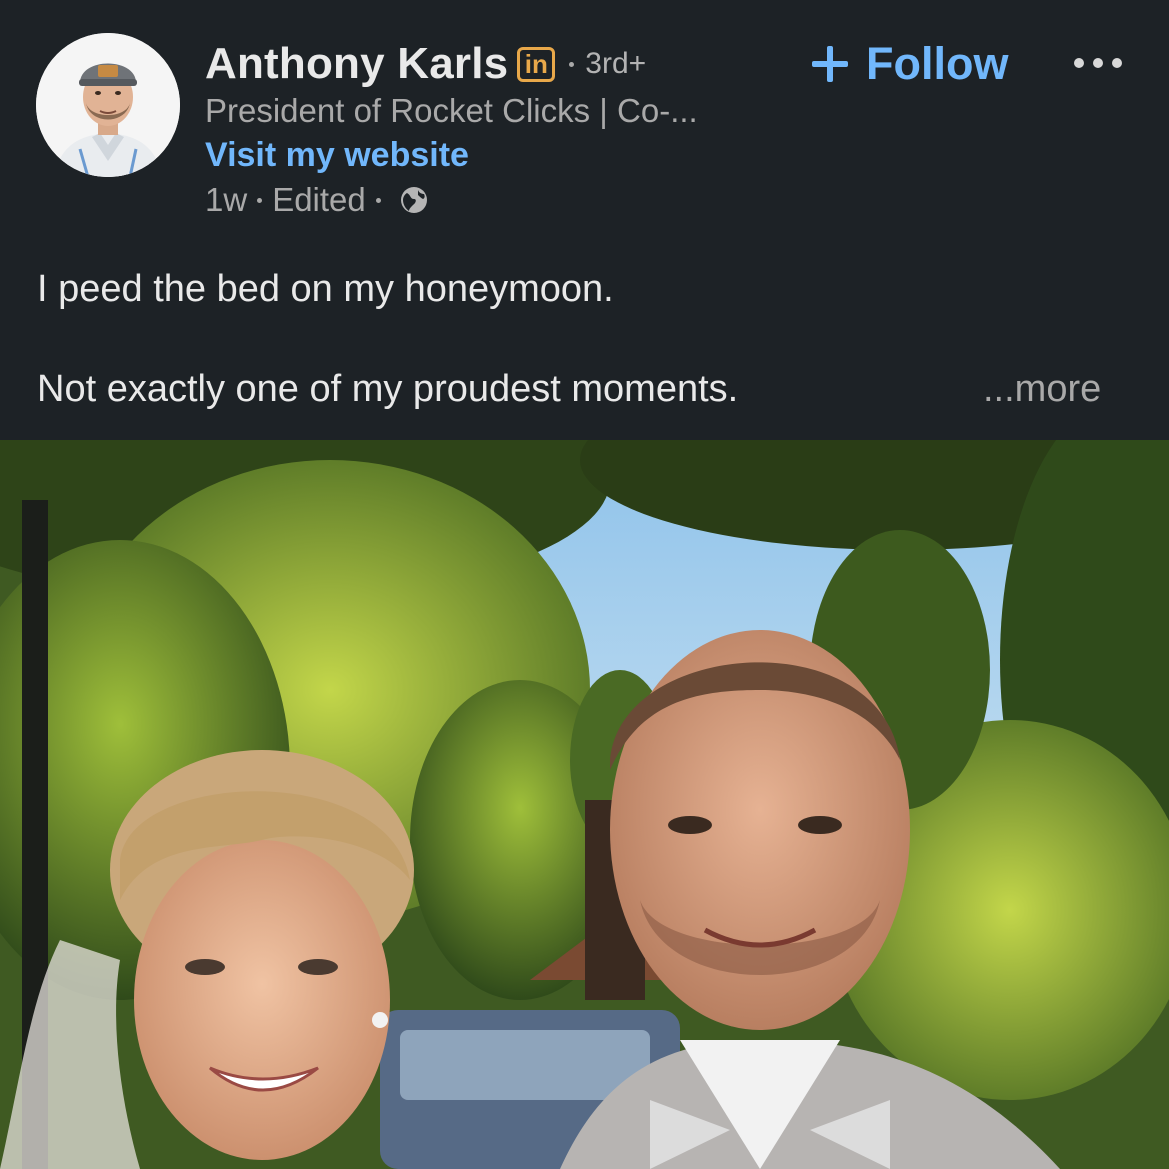 Image resolution: width=1169 pixels, height=1169 pixels. Describe the element at coordinates (325, 289) in the screenshot. I see `post-text-line-1: I peed the bed on my honeymoon.` at that location.